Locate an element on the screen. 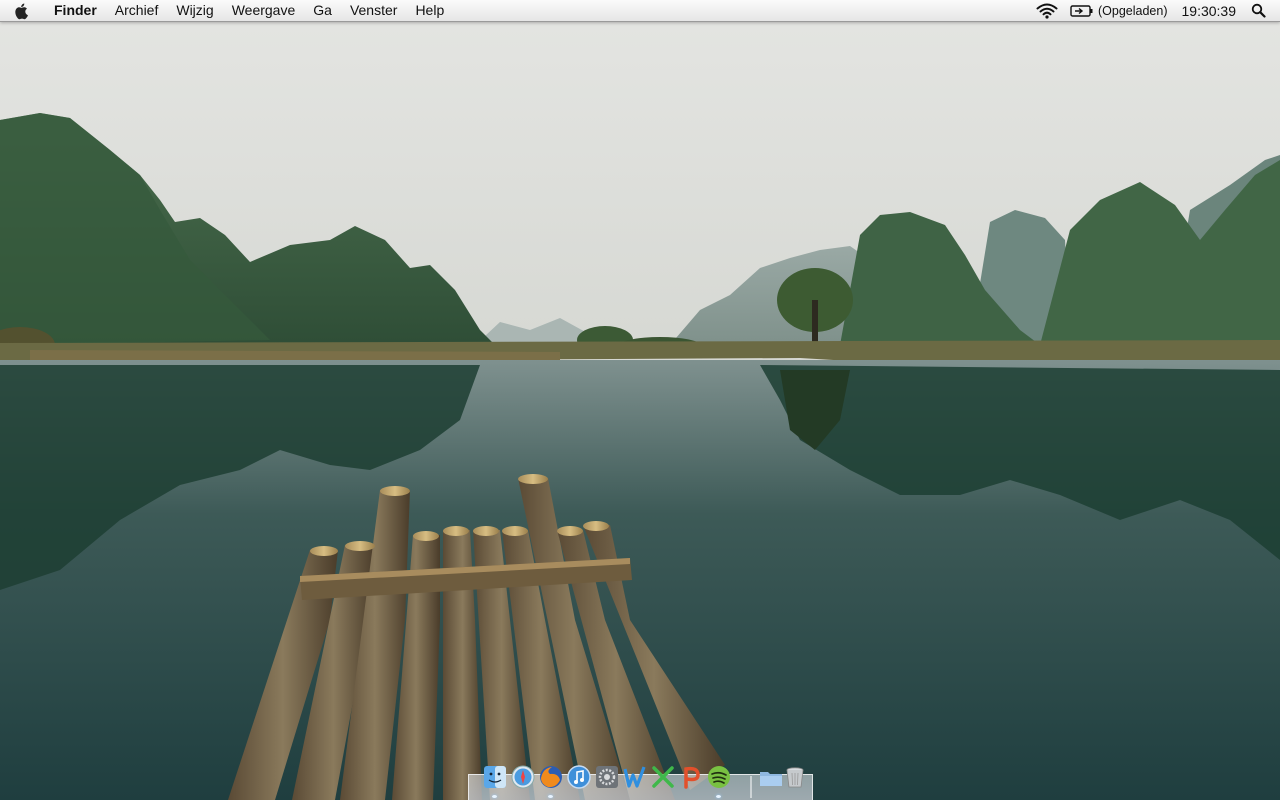  dock-divider is located at coordinates (751, 787).